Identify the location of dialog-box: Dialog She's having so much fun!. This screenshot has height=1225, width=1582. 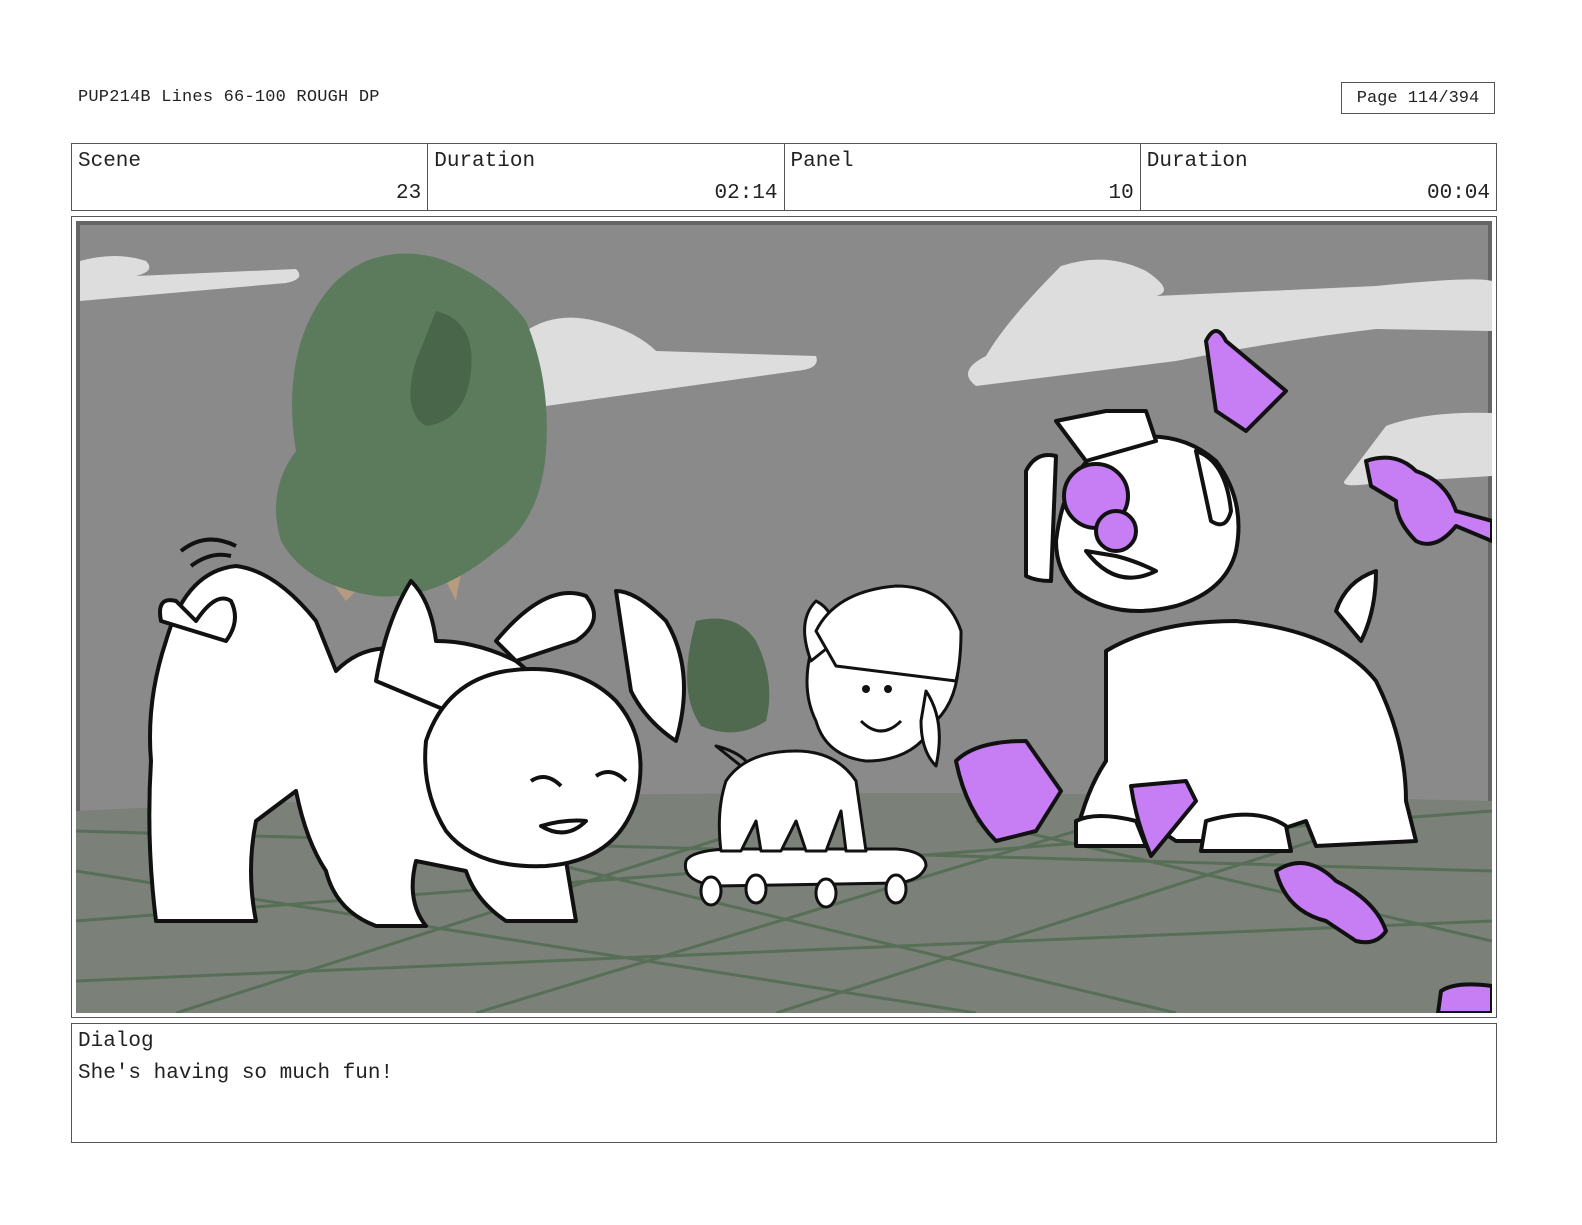
(784, 1083).